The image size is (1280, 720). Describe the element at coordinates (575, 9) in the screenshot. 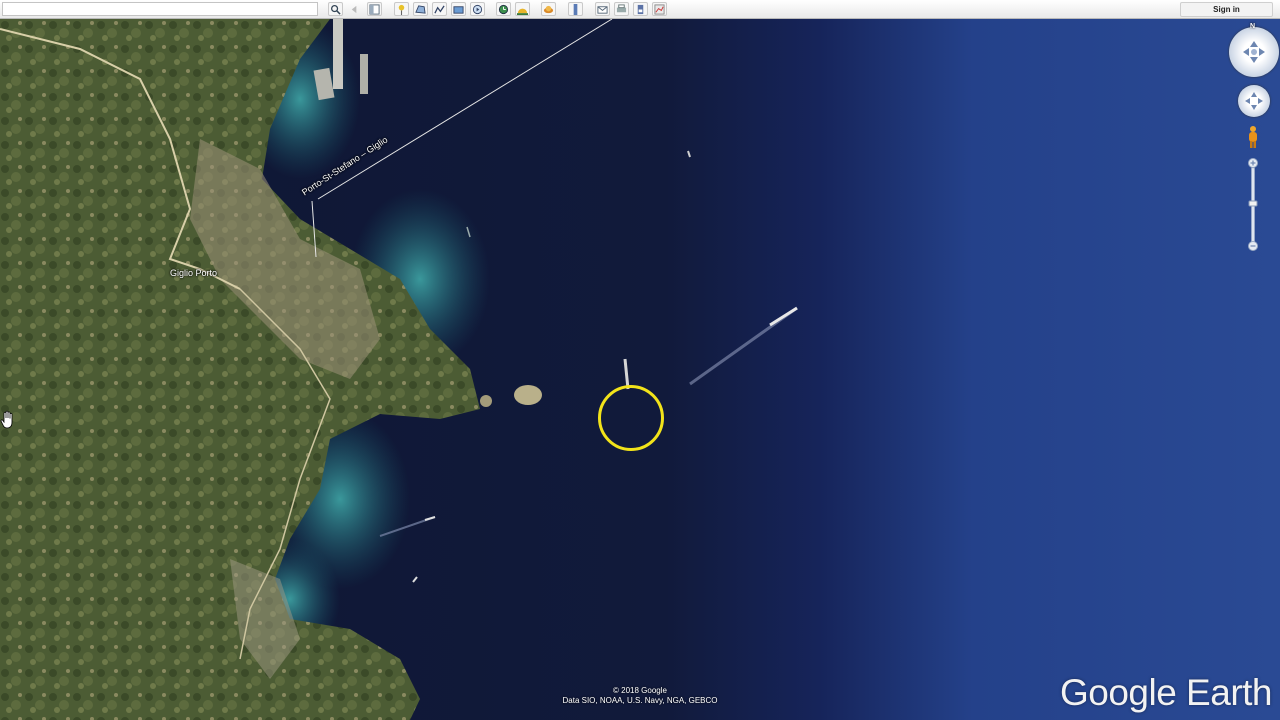

I see `ruler-icon` at that location.